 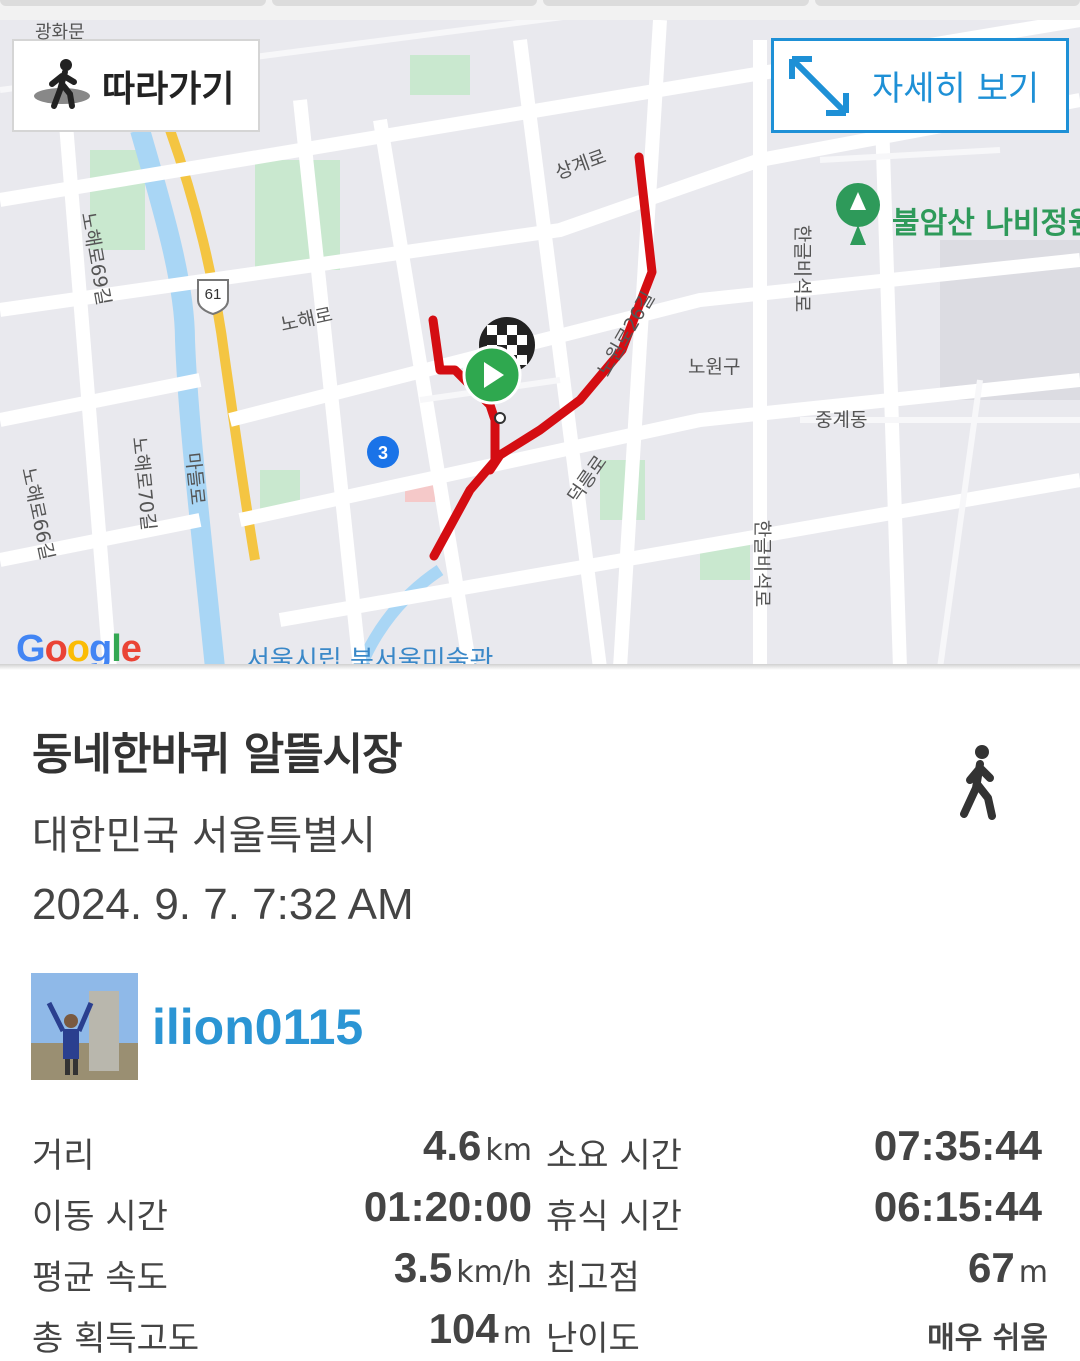 I want to click on activity-location: 대한민국 서울특별시, so click(x=204, y=836).